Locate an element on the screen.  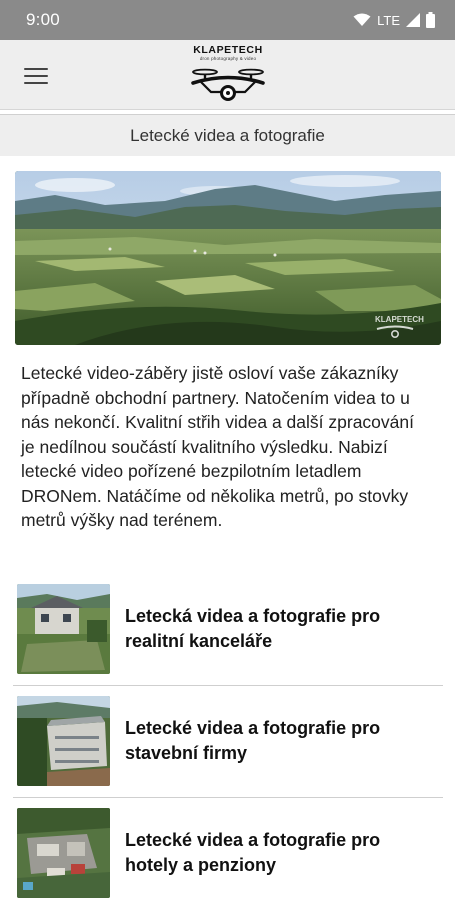
wifi-icon is located at coordinates (362, 20).